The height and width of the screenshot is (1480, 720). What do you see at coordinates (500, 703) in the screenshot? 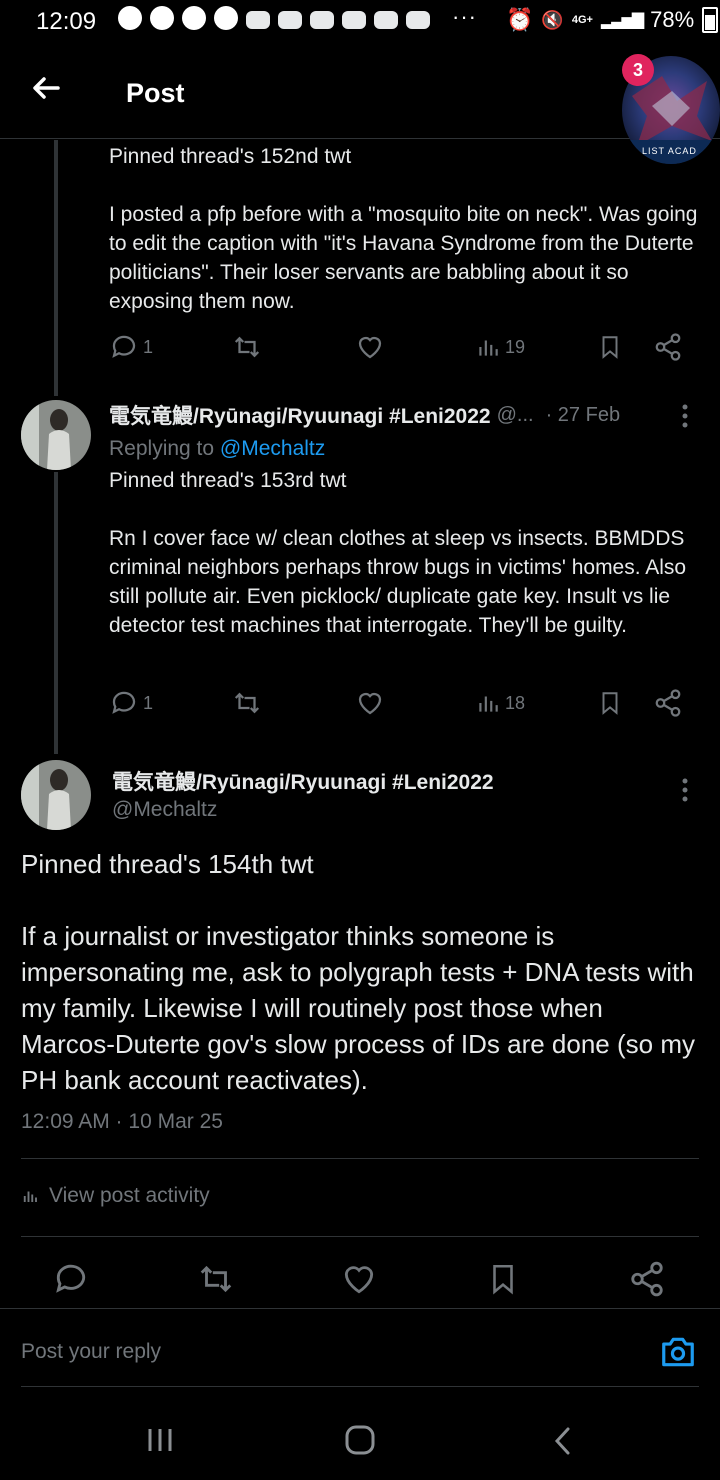
I see `views-button: 18` at bounding box center [500, 703].